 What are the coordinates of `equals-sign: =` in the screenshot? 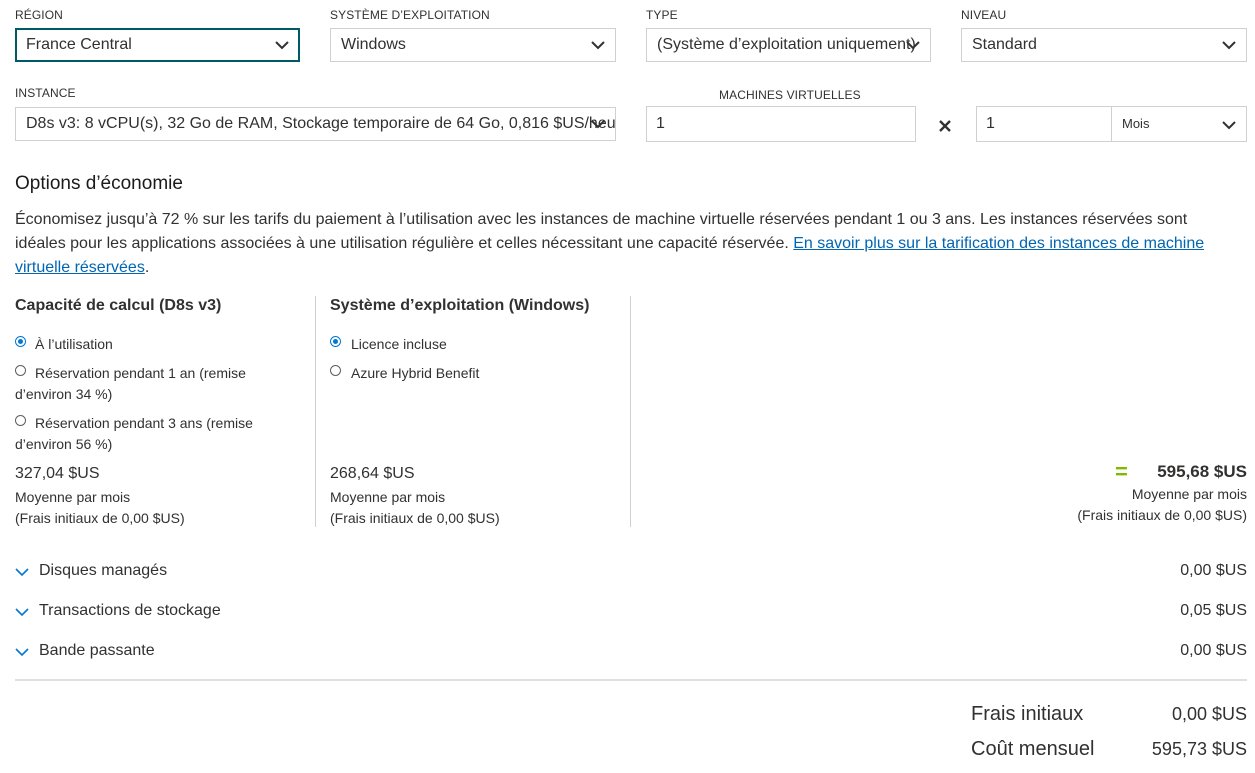 It's located at (1121, 471).